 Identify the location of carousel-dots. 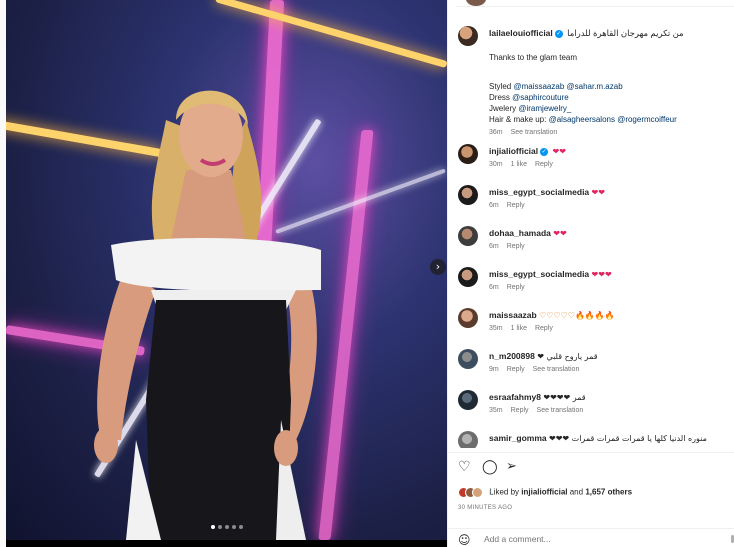
(227, 527).